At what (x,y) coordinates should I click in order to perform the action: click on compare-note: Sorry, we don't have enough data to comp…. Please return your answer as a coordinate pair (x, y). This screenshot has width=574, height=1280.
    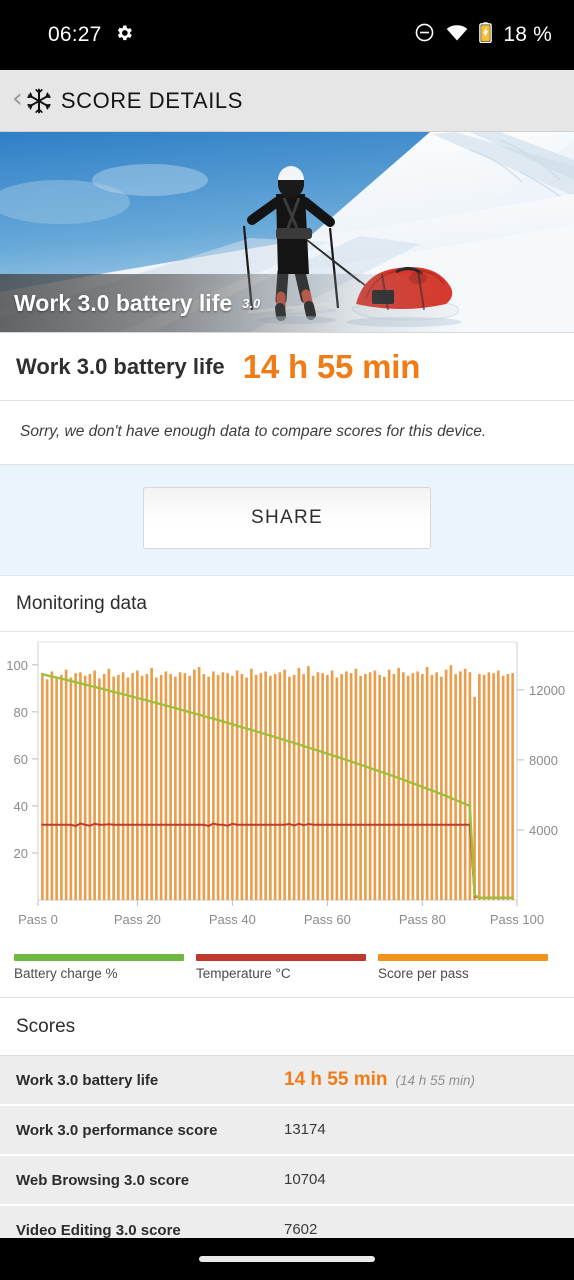
    Looking at the image, I should click on (287, 433).